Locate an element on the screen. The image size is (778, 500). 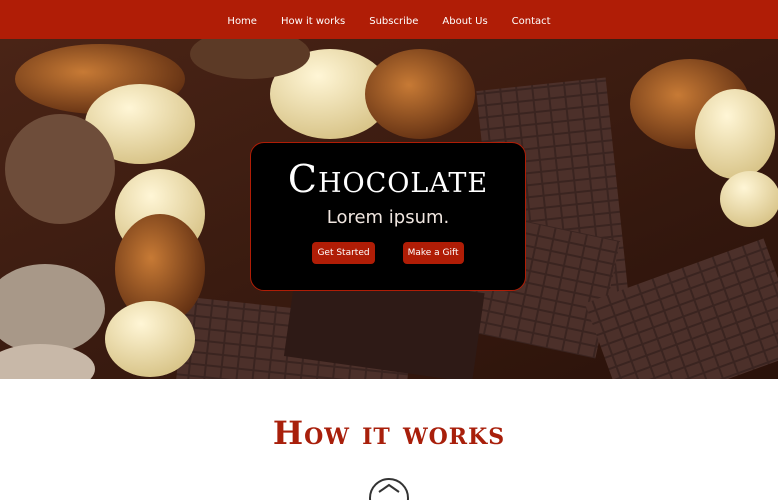
nav-item-subscribe: Subscribe is located at coordinates (393, 20).